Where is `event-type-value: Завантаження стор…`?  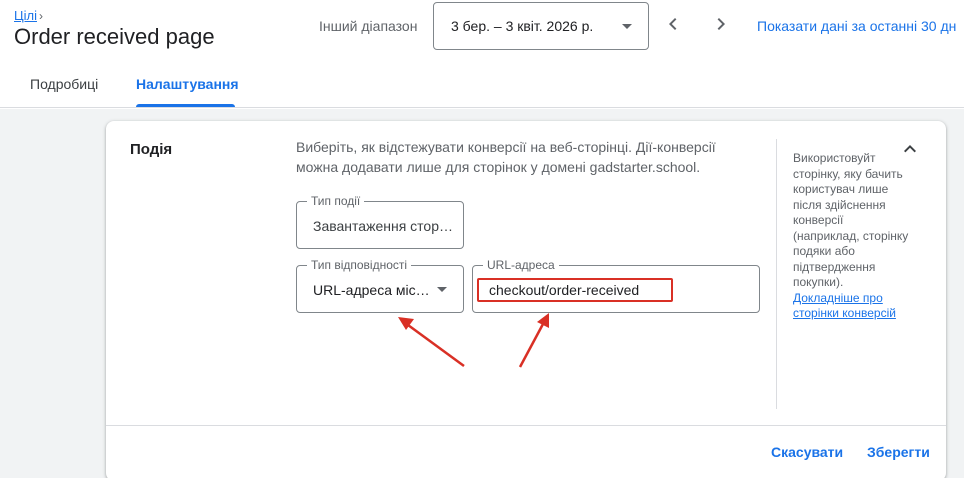
event-type-value: Завантаження стор… is located at coordinates (383, 226).